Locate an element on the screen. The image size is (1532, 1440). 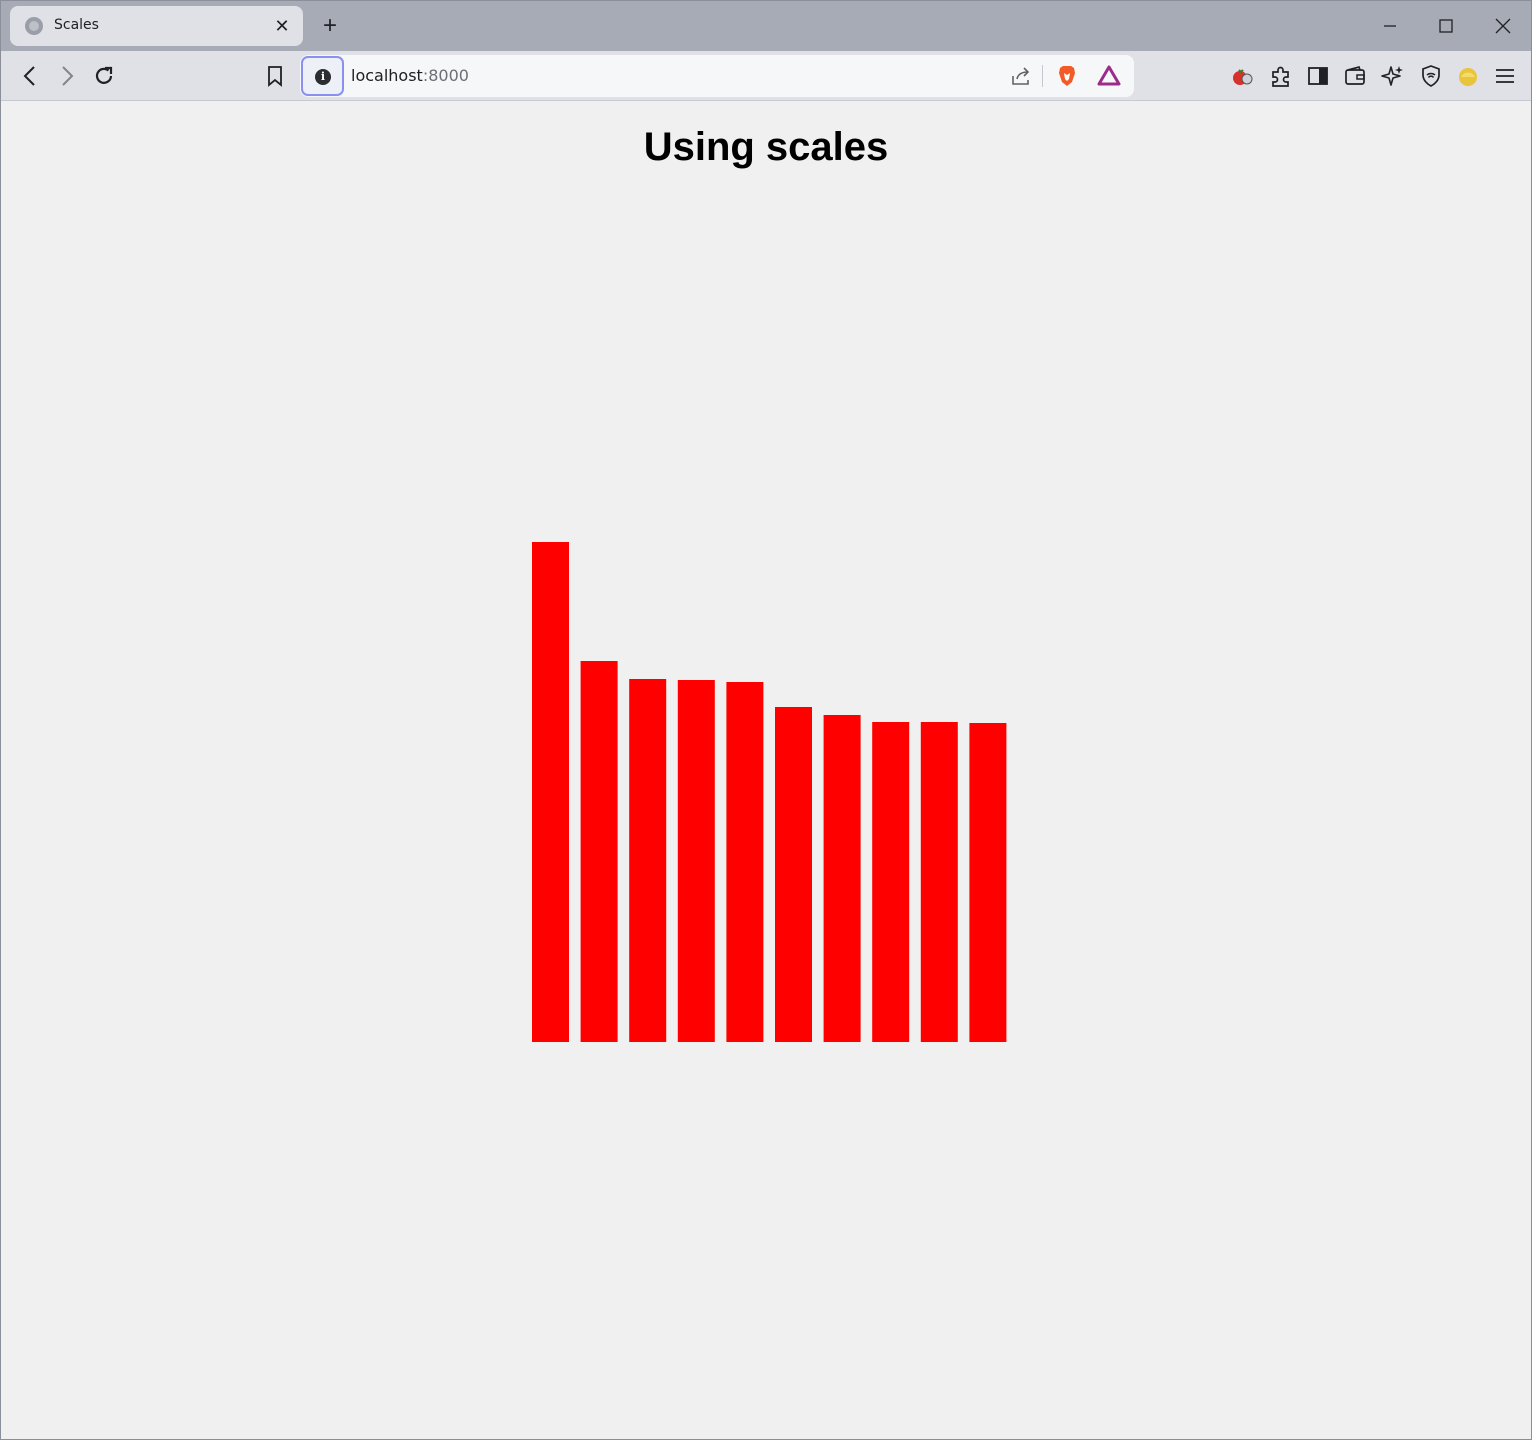
forward-icon is located at coordinates (67, 76).